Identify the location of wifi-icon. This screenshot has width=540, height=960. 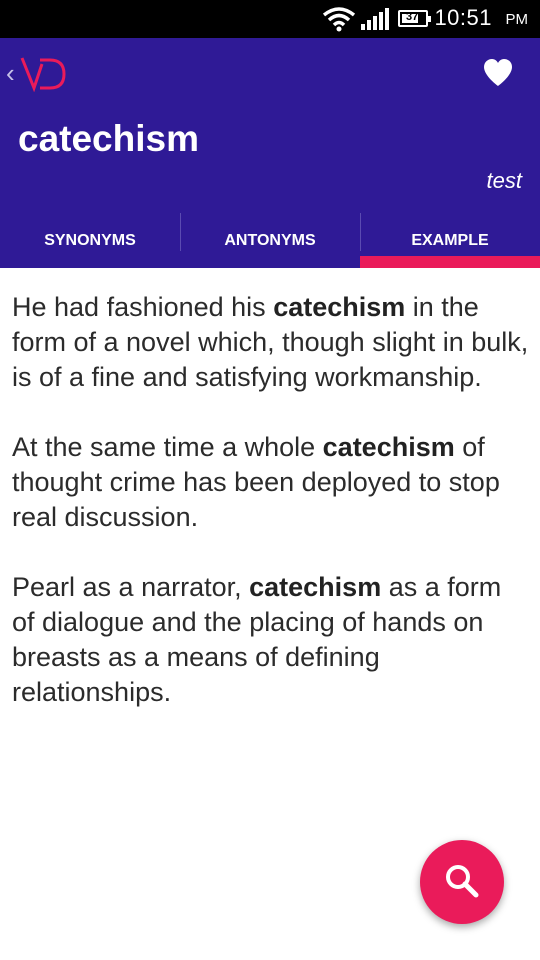
(339, 19).